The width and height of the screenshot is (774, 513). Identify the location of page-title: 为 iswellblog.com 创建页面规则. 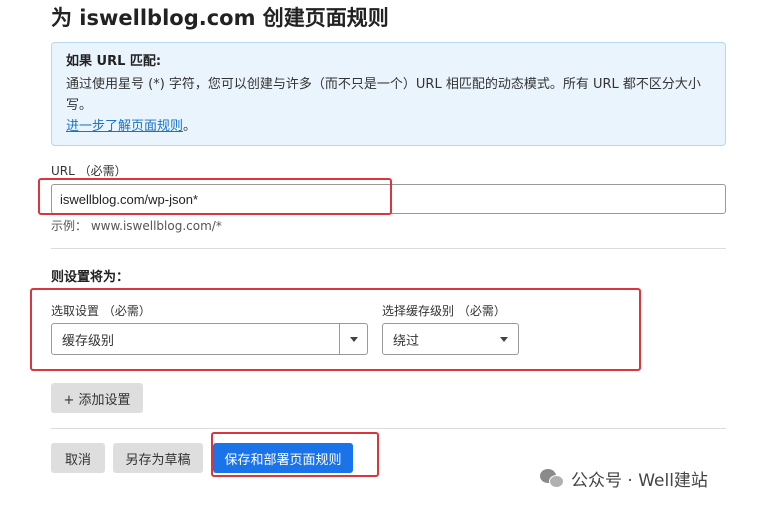
(220, 18).